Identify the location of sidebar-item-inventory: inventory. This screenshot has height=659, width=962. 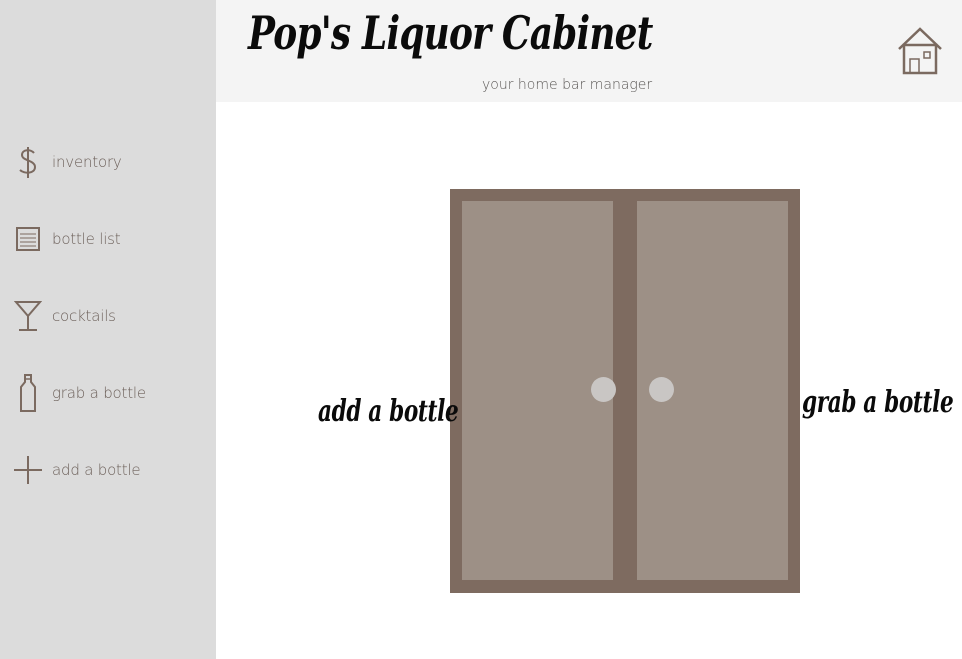
(107, 162).